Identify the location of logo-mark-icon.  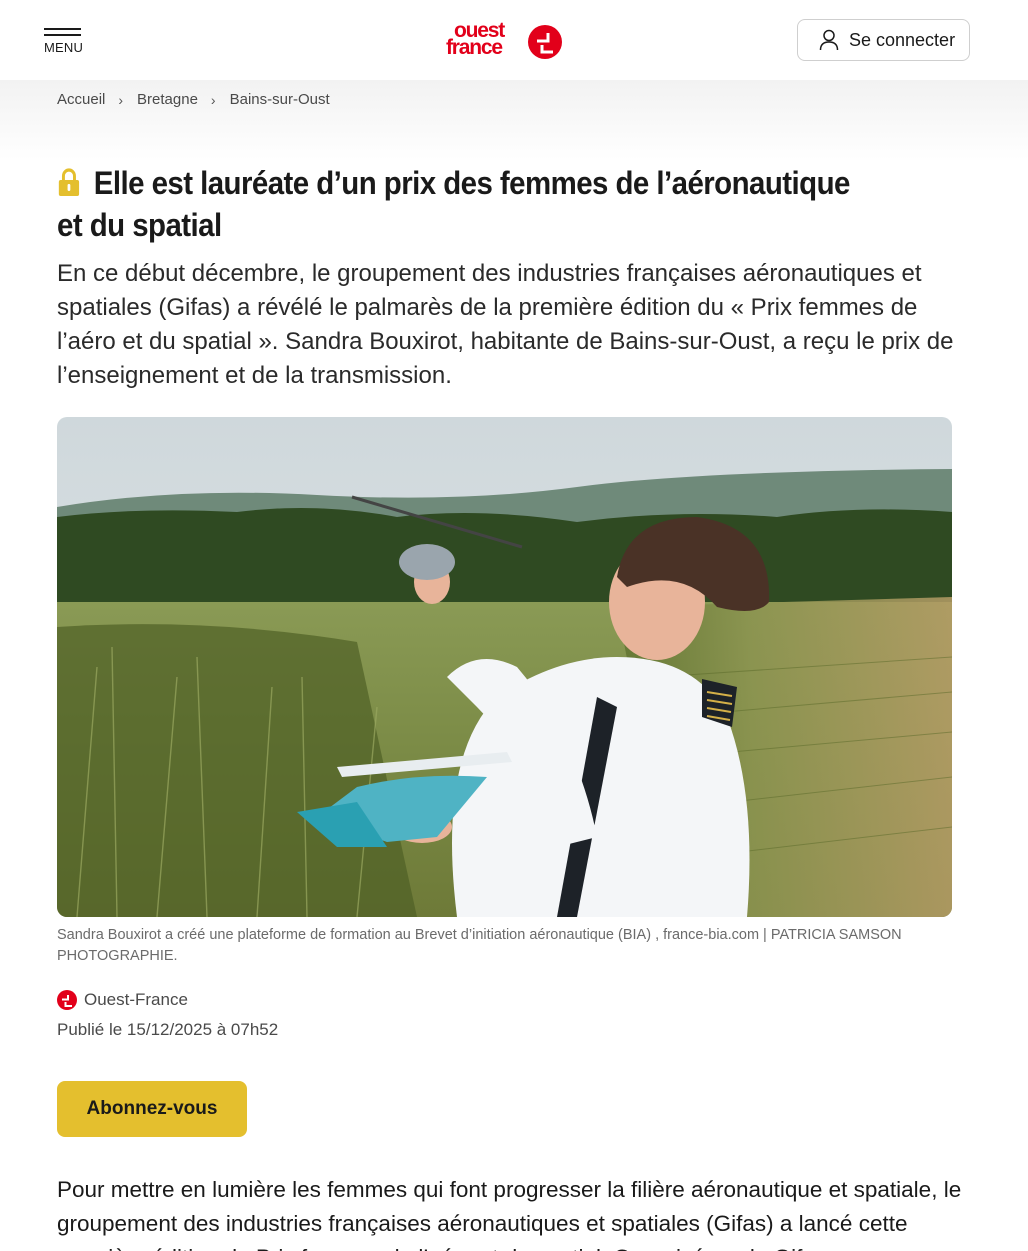
(545, 42).